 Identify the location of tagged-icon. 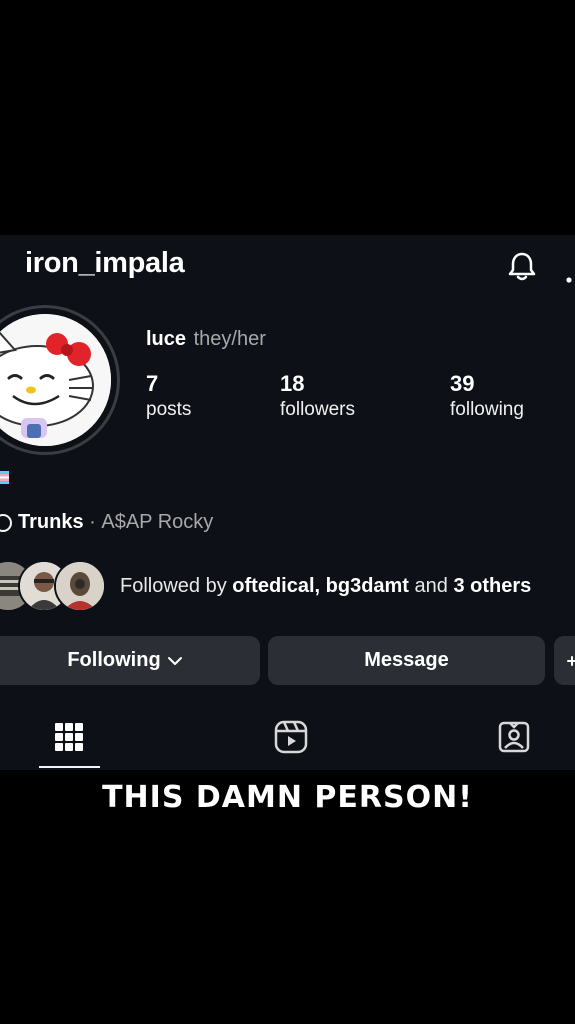
(514, 737).